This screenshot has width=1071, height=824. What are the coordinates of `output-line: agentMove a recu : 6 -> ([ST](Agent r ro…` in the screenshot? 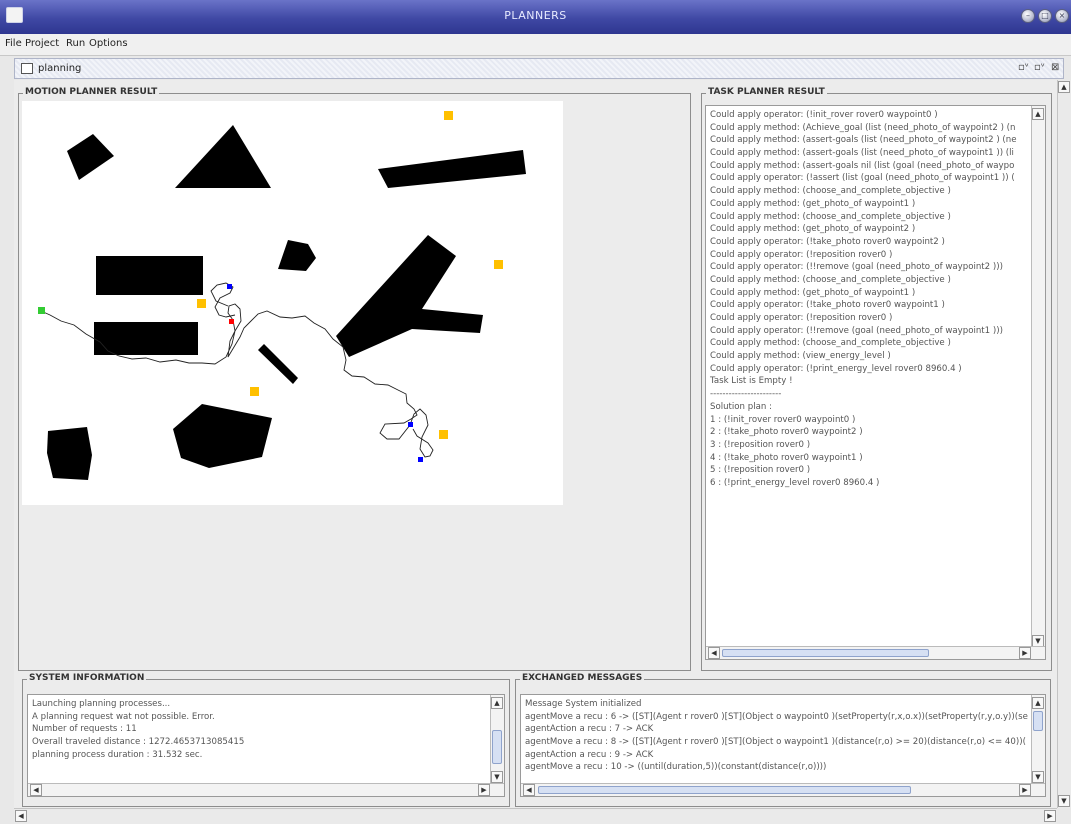 It's located at (776, 716).